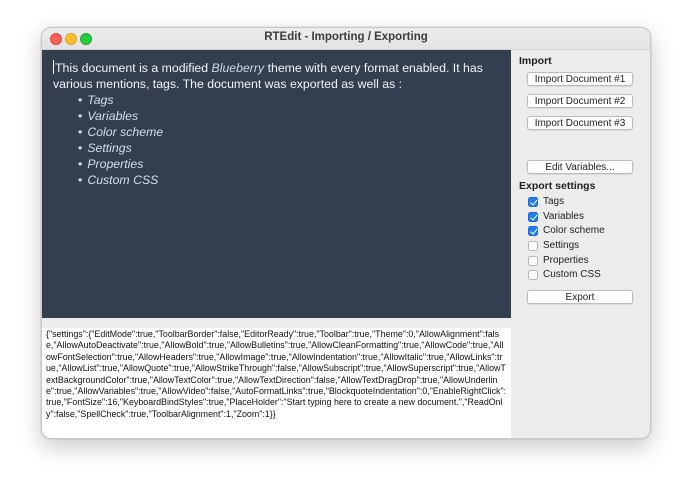  Describe the element at coordinates (289, 164) in the screenshot. I see `list-item: Properties` at that location.